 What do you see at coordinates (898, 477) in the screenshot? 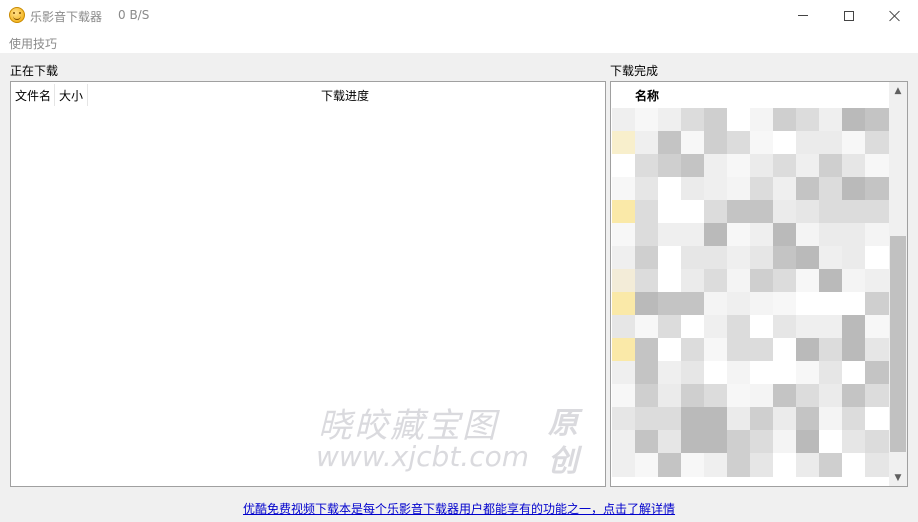
I see `scroll-down-icon: ▼` at bounding box center [898, 477].